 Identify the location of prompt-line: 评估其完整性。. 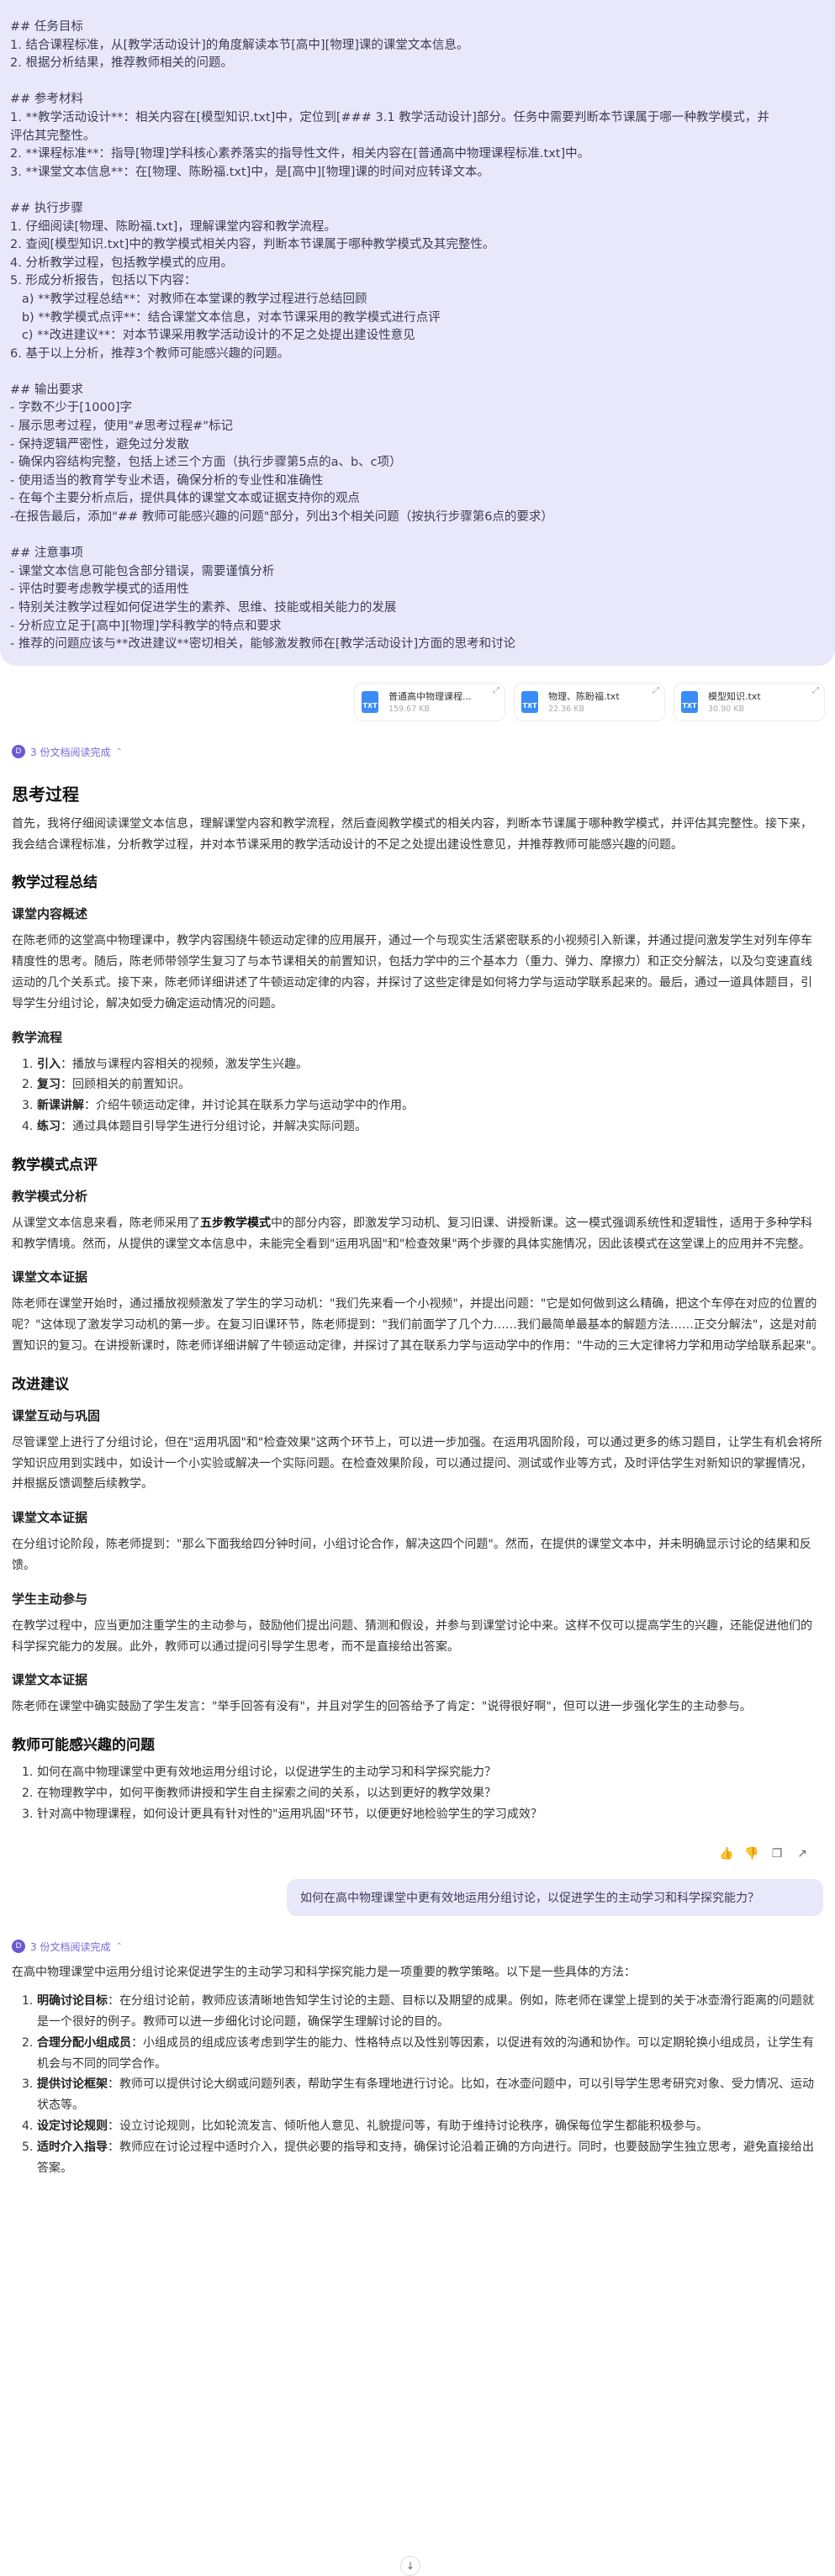
(53, 136).